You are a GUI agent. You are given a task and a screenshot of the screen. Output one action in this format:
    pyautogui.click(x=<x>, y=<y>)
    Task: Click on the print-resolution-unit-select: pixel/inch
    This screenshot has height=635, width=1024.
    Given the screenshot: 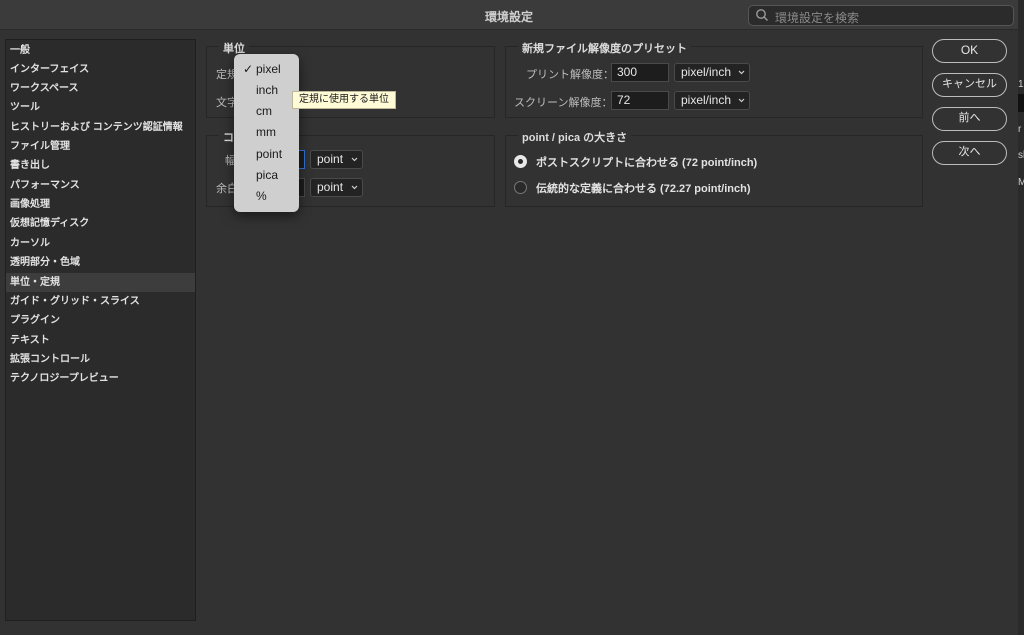 What is the action you would take?
    pyautogui.click(x=712, y=72)
    